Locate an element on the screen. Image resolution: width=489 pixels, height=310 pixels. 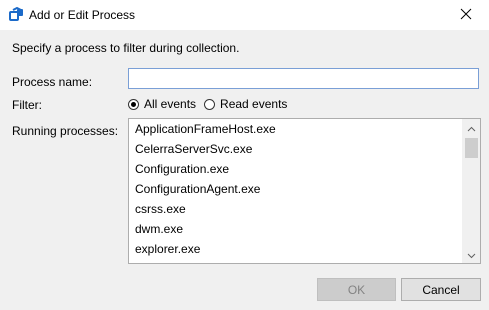
app-icon is located at coordinates (17, 15).